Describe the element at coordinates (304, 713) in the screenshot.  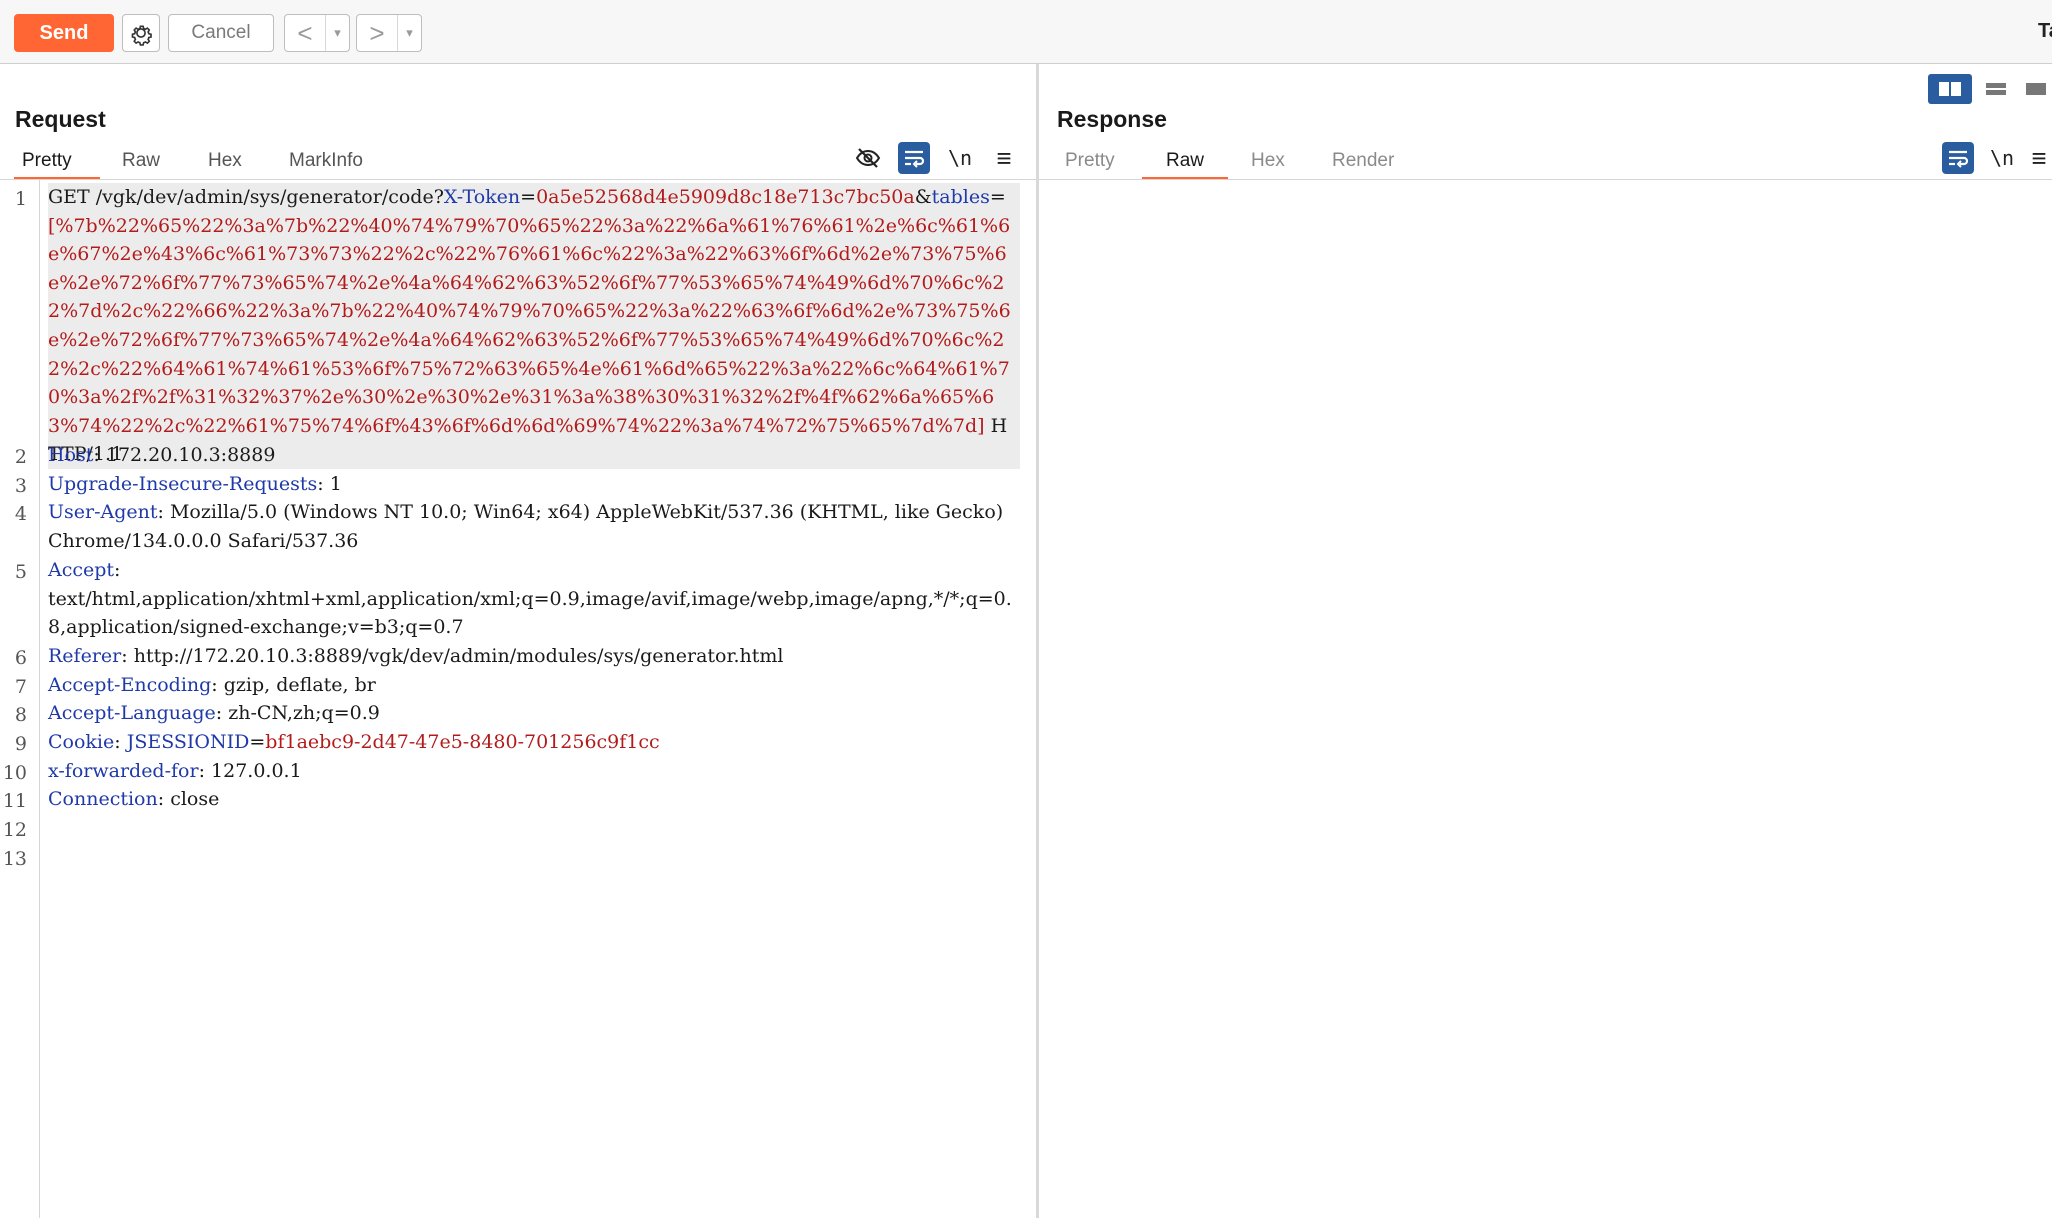
I see `header-value: zh-CN,zh;q=0.9` at that location.